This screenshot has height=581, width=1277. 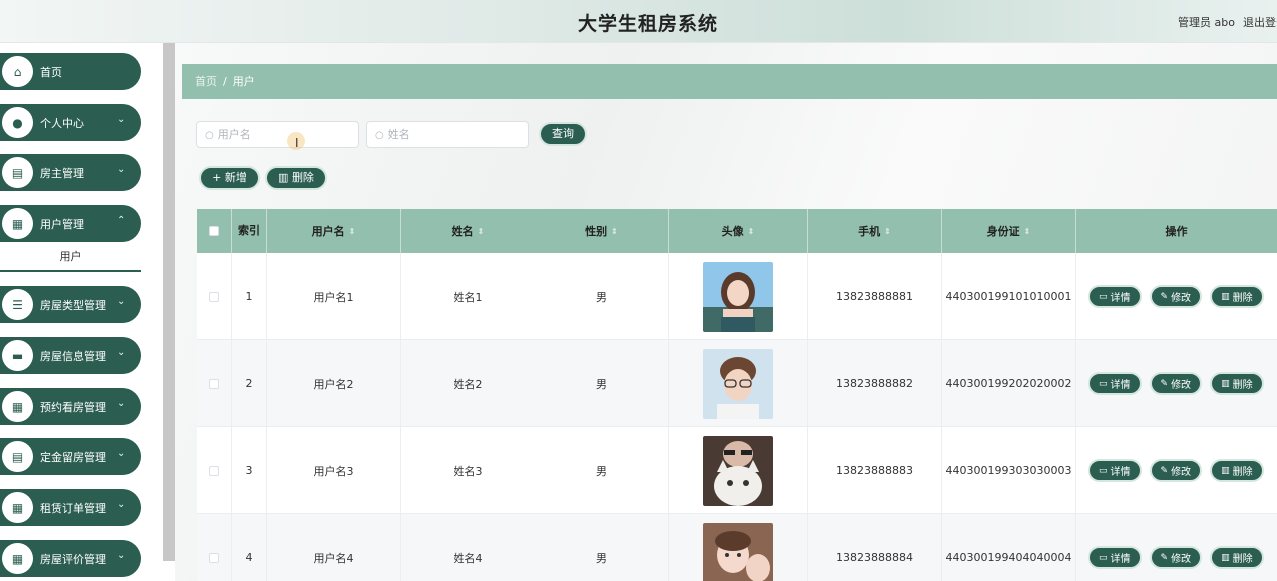 What do you see at coordinates (70, 122) in the screenshot?
I see `sidebar-item-profile: ● 个人中心 ⌄` at bounding box center [70, 122].